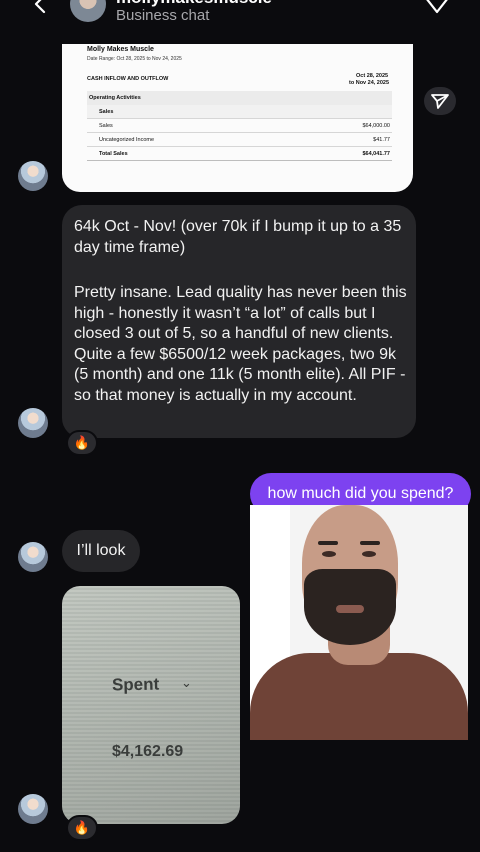 Image resolution: width=480 pixels, height=852 pixels. What do you see at coordinates (376, 153) in the screenshot?
I see `report-row-amount: $64,041.77` at bounding box center [376, 153].